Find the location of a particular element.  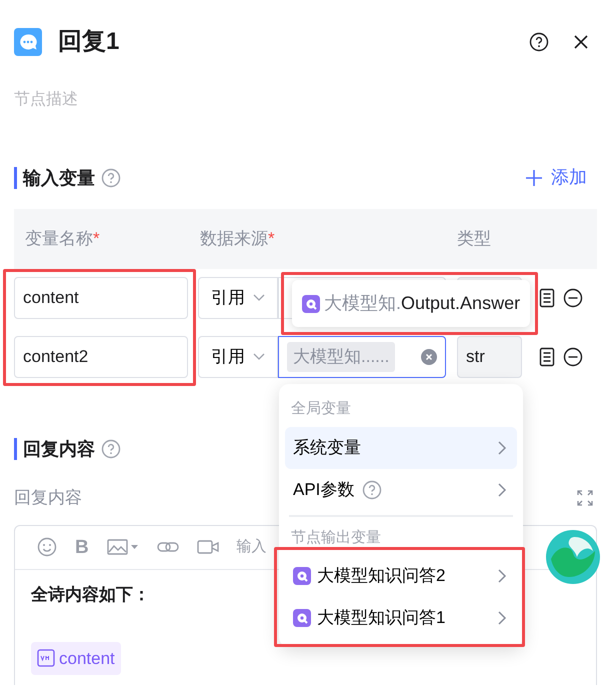

menu-item: API参数 is located at coordinates (401, 489).